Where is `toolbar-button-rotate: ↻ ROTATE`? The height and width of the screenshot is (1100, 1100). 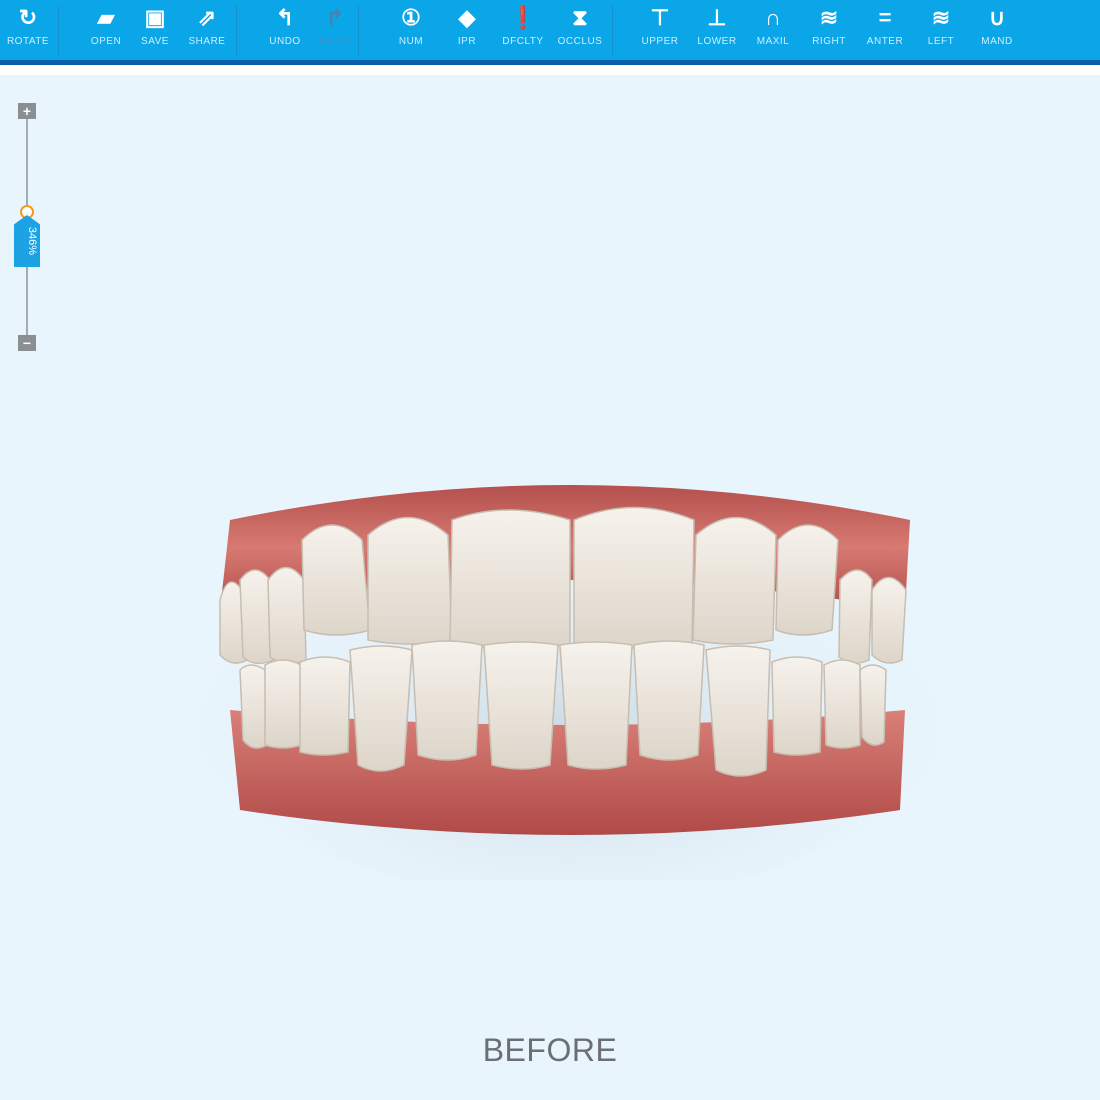 toolbar-button-rotate: ↻ ROTATE is located at coordinates (28, 30).